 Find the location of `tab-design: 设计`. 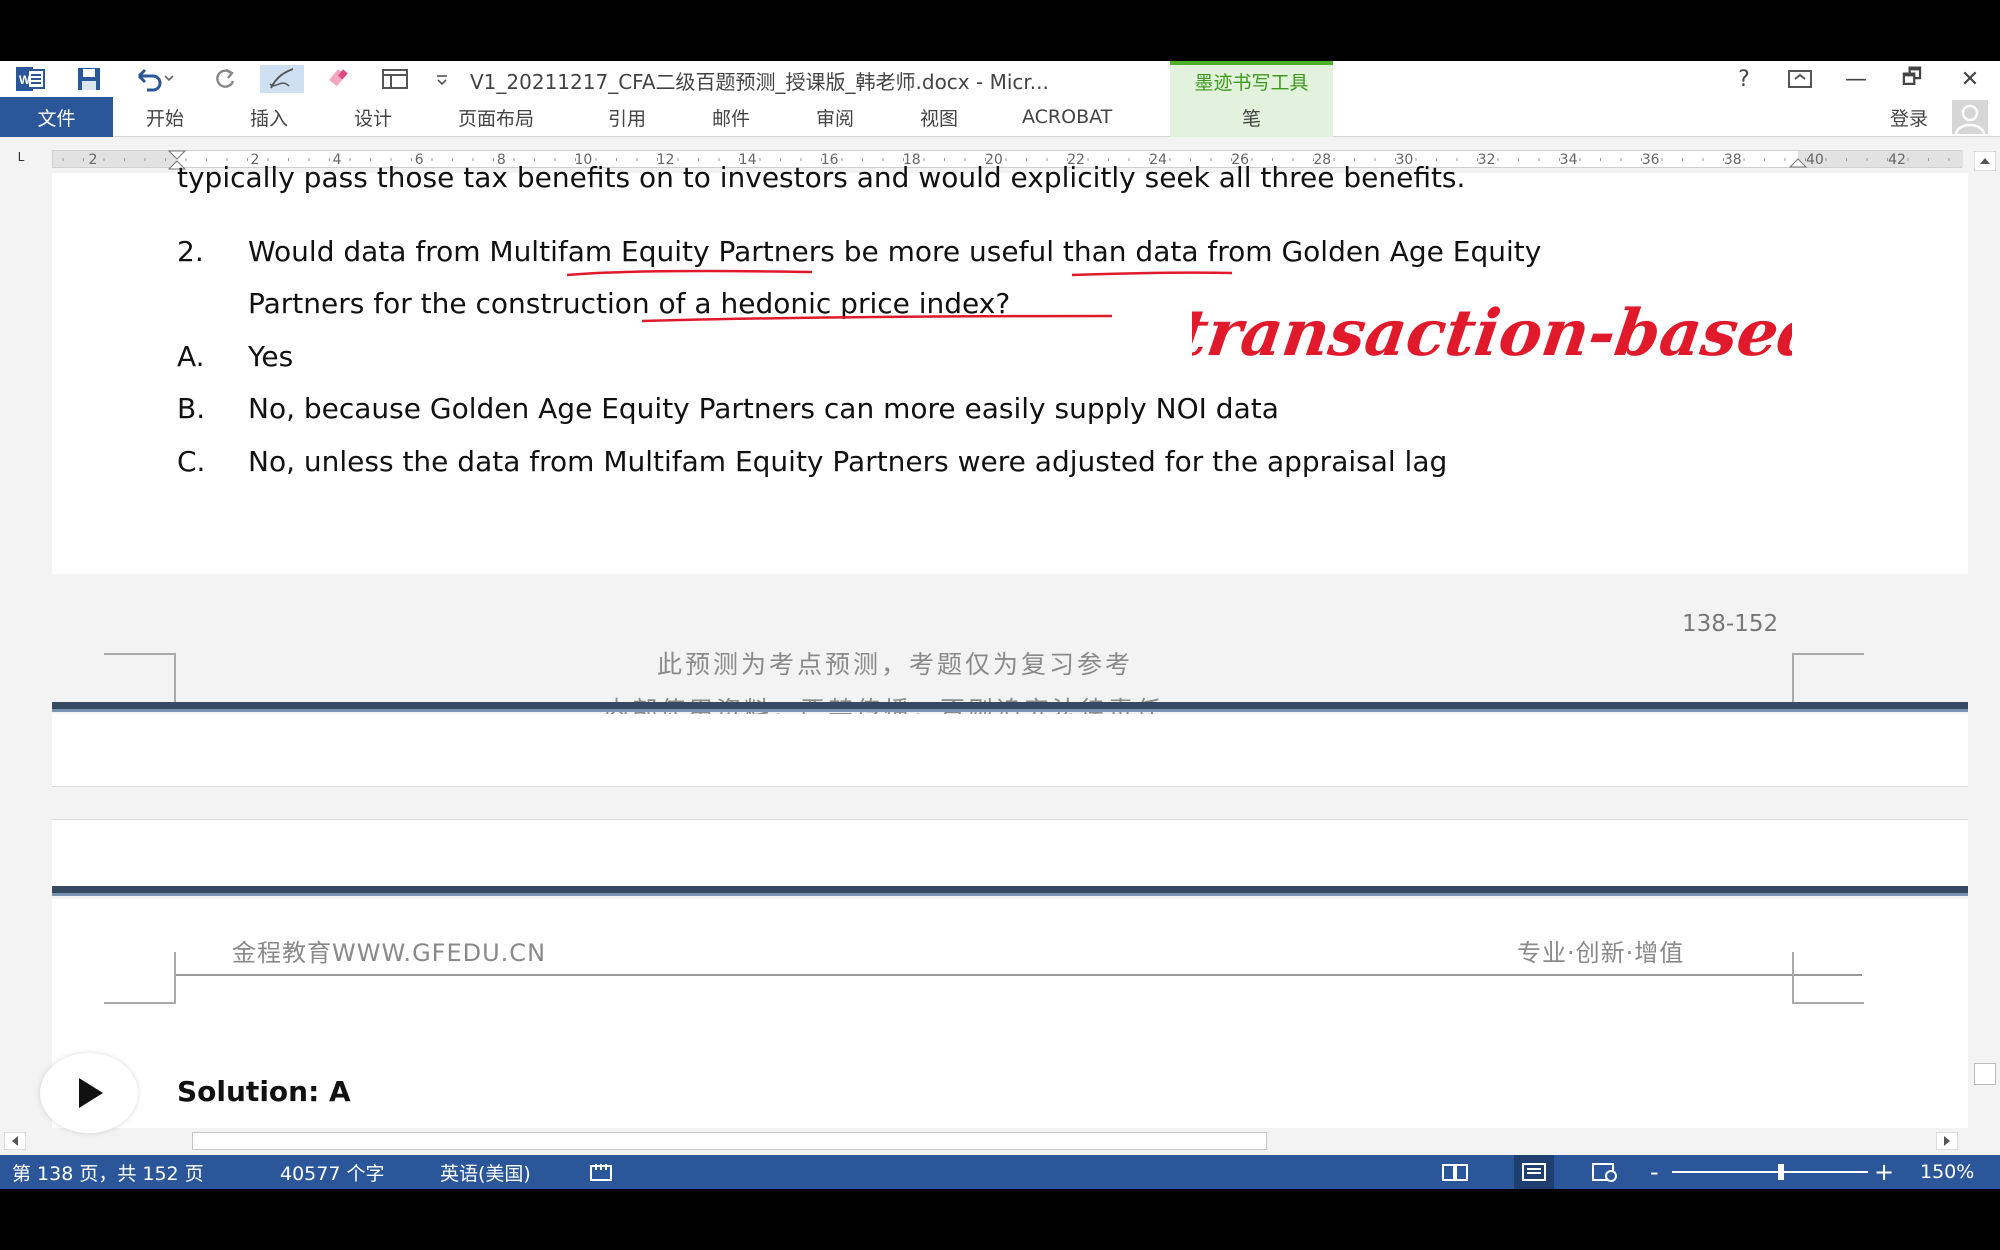

tab-design: 设计 is located at coordinates (373, 117).